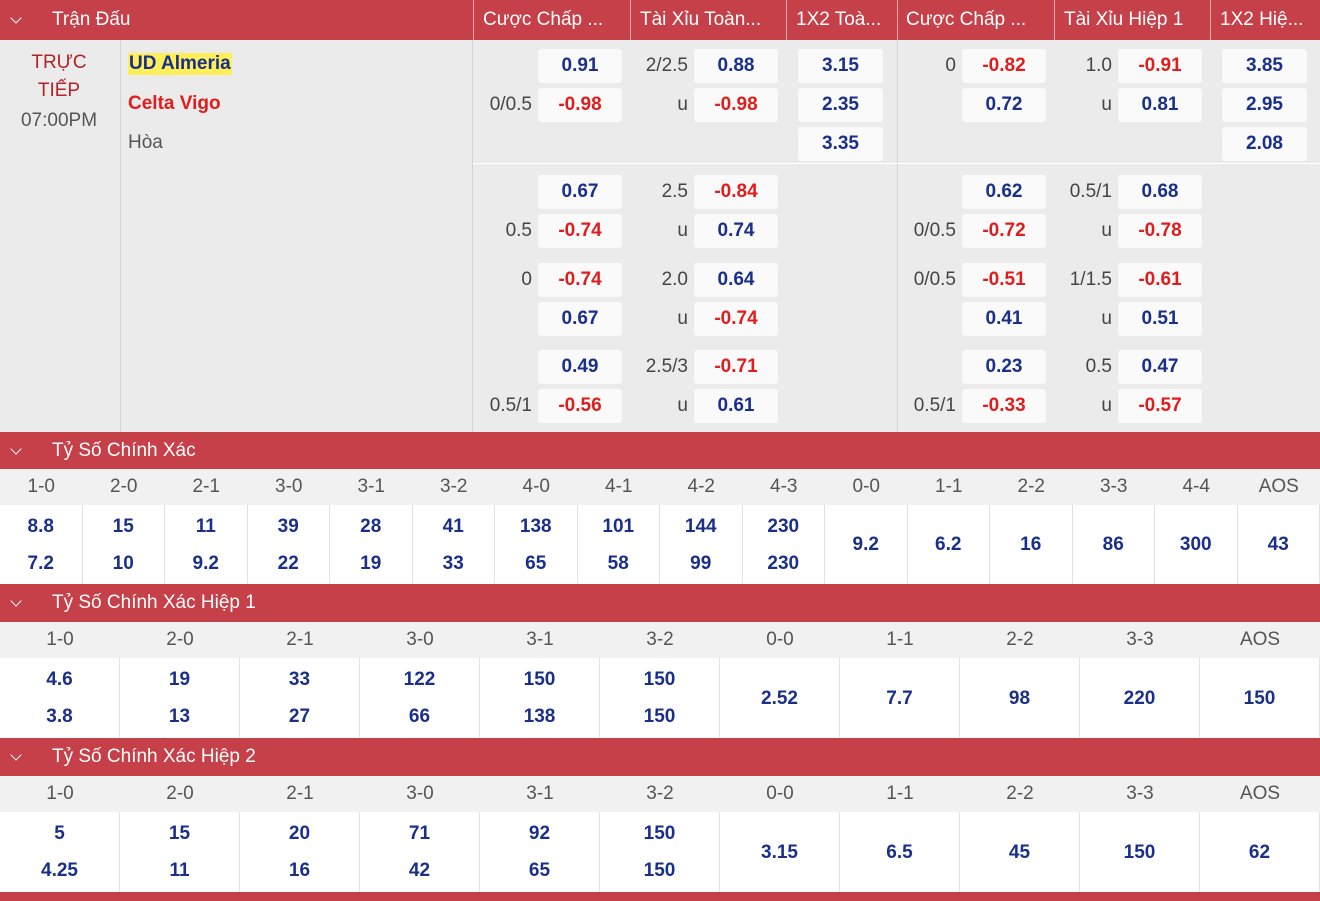 Image resolution: width=1320 pixels, height=901 pixels. I want to click on correct-score-h1-cell: 2.52, so click(780, 698).